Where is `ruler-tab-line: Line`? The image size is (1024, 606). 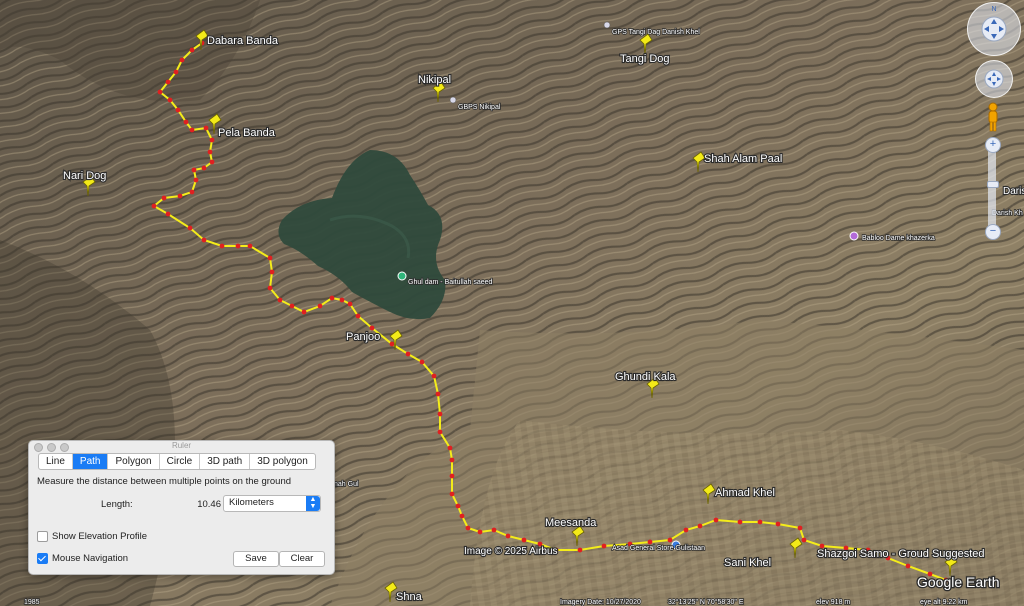
ruler-tab-line: Line is located at coordinates (56, 461).